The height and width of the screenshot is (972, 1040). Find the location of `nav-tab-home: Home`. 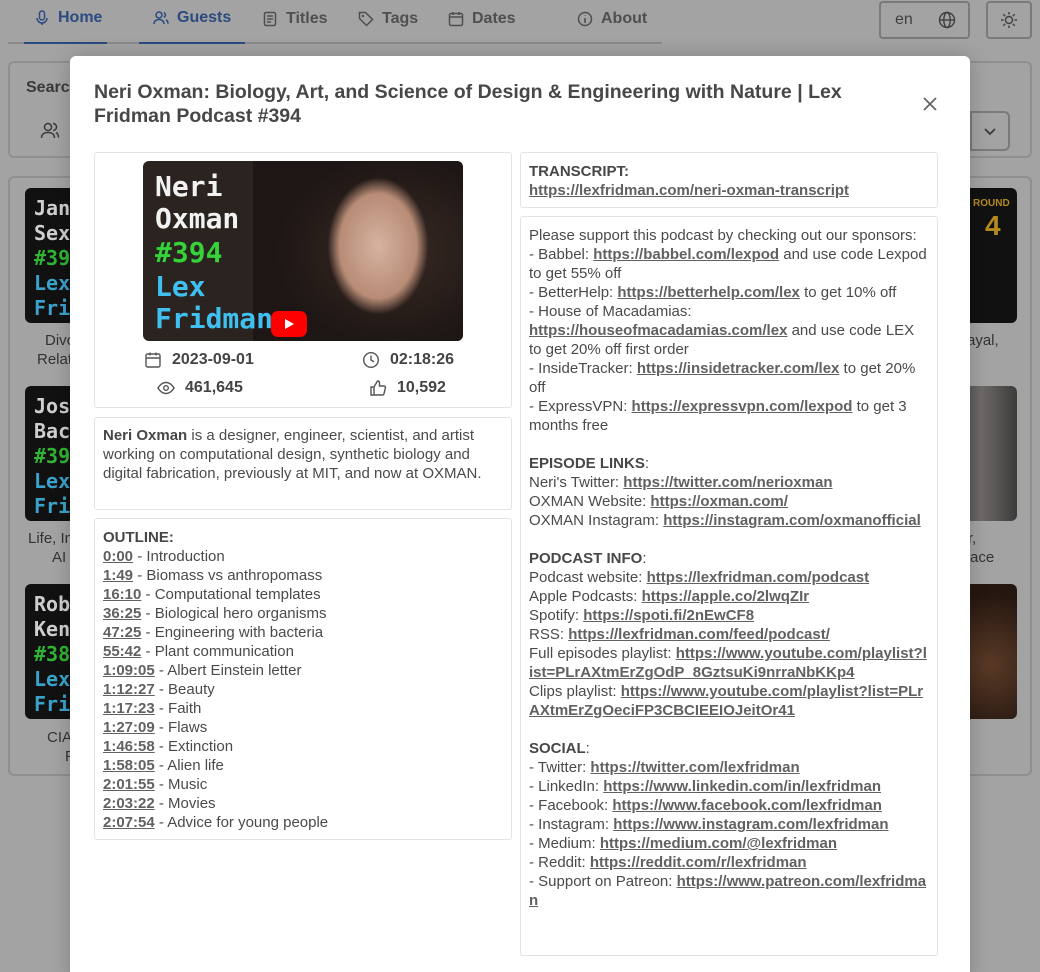

nav-tab-home: Home is located at coordinates (65, 22).